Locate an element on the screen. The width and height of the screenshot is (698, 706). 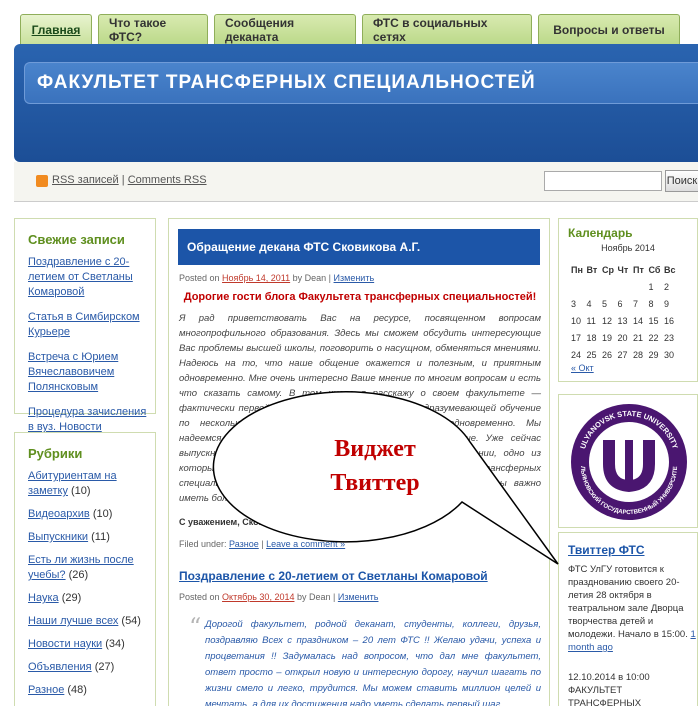
twitter-title: Твиттер ФТС is located at coordinates (606, 550).